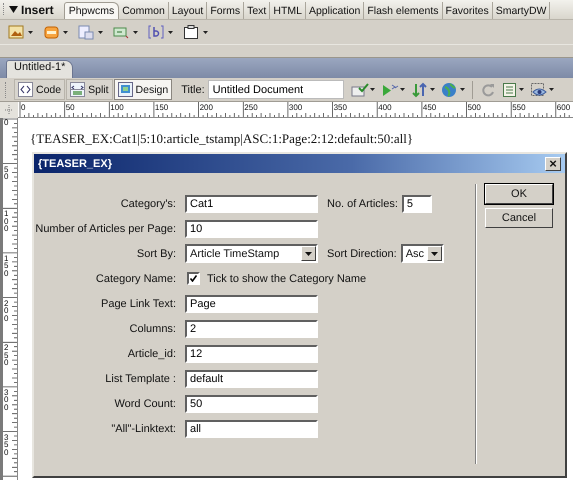 This screenshot has height=480, width=573. What do you see at coordinates (251, 403) in the screenshot?
I see `text-field: 50` at bounding box center [251, 403].